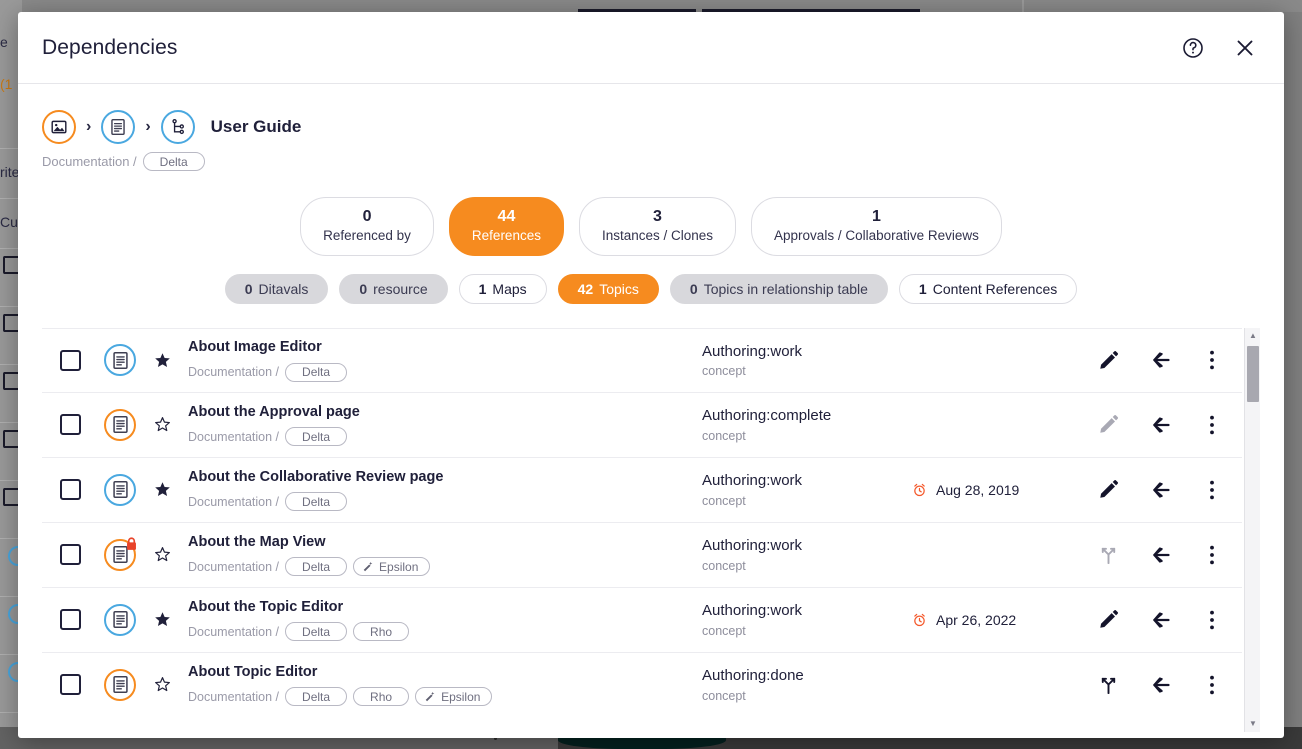 This screenshot has height=749, width=1302. What do you see at coordinates (393, 288) in the screenshot?
I see `filter-resource: 0 resource` at bounding box center [393, 288].